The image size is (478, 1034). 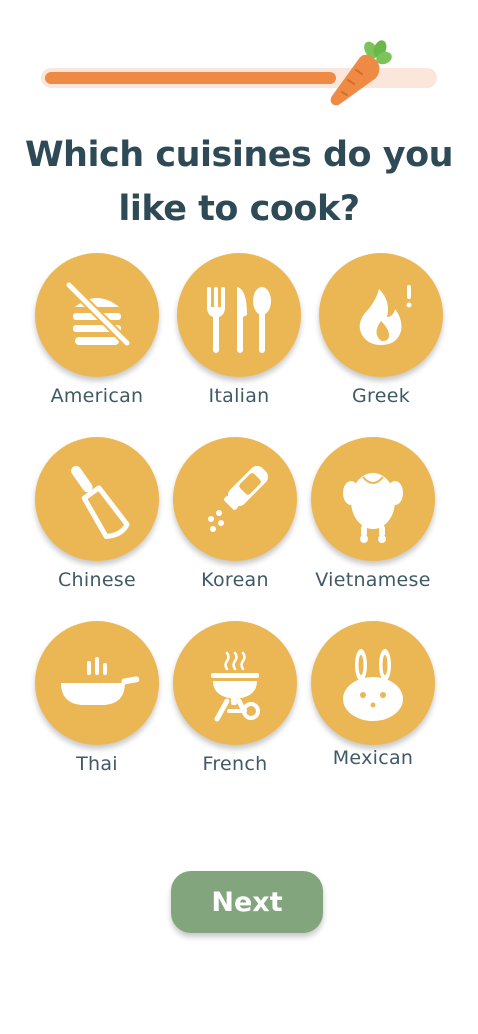 I want to click on salt-shaker-icon, so click(x=238, y=499).